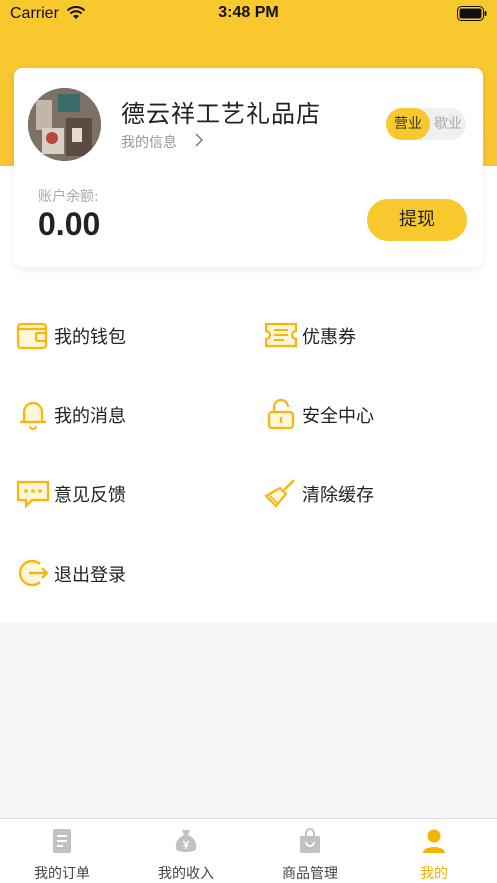 The width and height of the screenshot is (497, 883). What do you see at coordinates (90, 575) in the screenshot?
I see `menu-label: 退出登录` at bounding box center [90, 575].